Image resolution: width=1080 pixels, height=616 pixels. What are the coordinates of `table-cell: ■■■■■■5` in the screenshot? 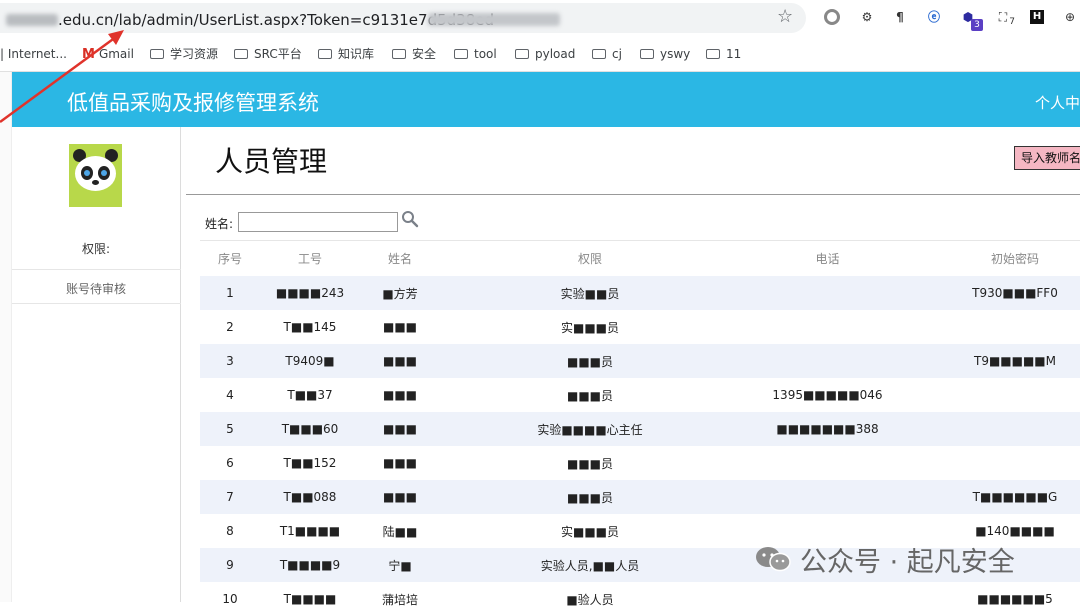 It's located at (1015, 599).